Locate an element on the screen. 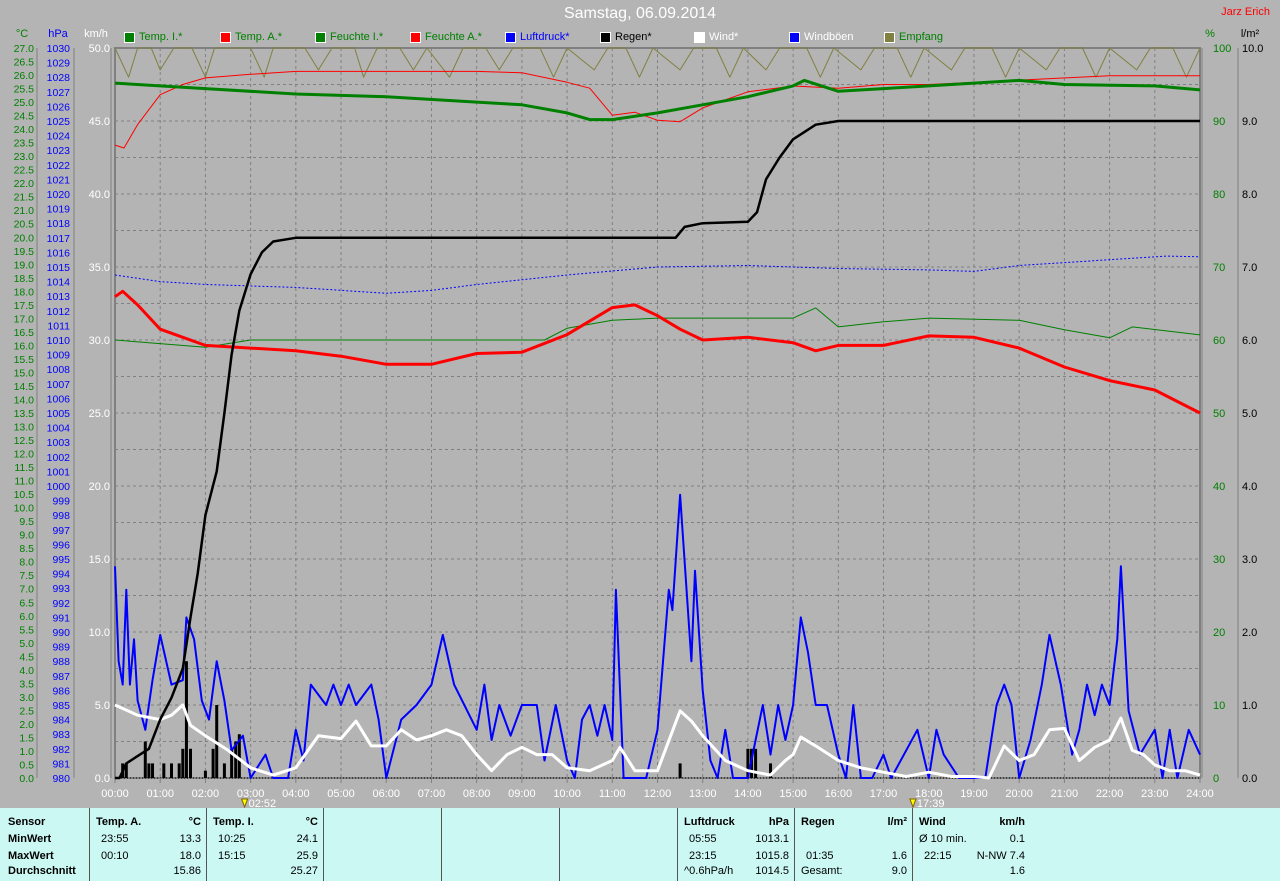 The image size is (1280, 881). axis-tick-label-pressure: 996 is located at coordinates (61, 545).